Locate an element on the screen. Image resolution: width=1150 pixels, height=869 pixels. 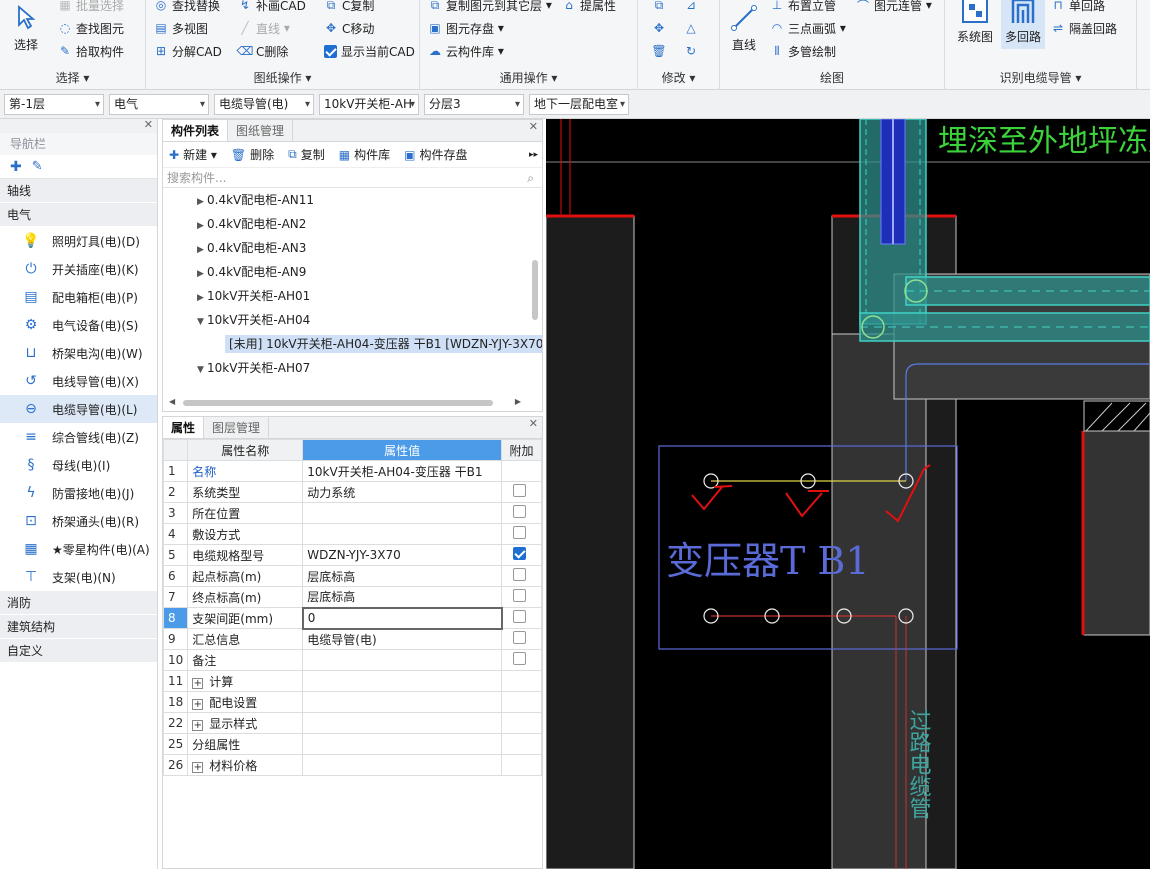
nav-item-device: ⚙ 电气设备(电)(S) is located at coordinates (78, 325).